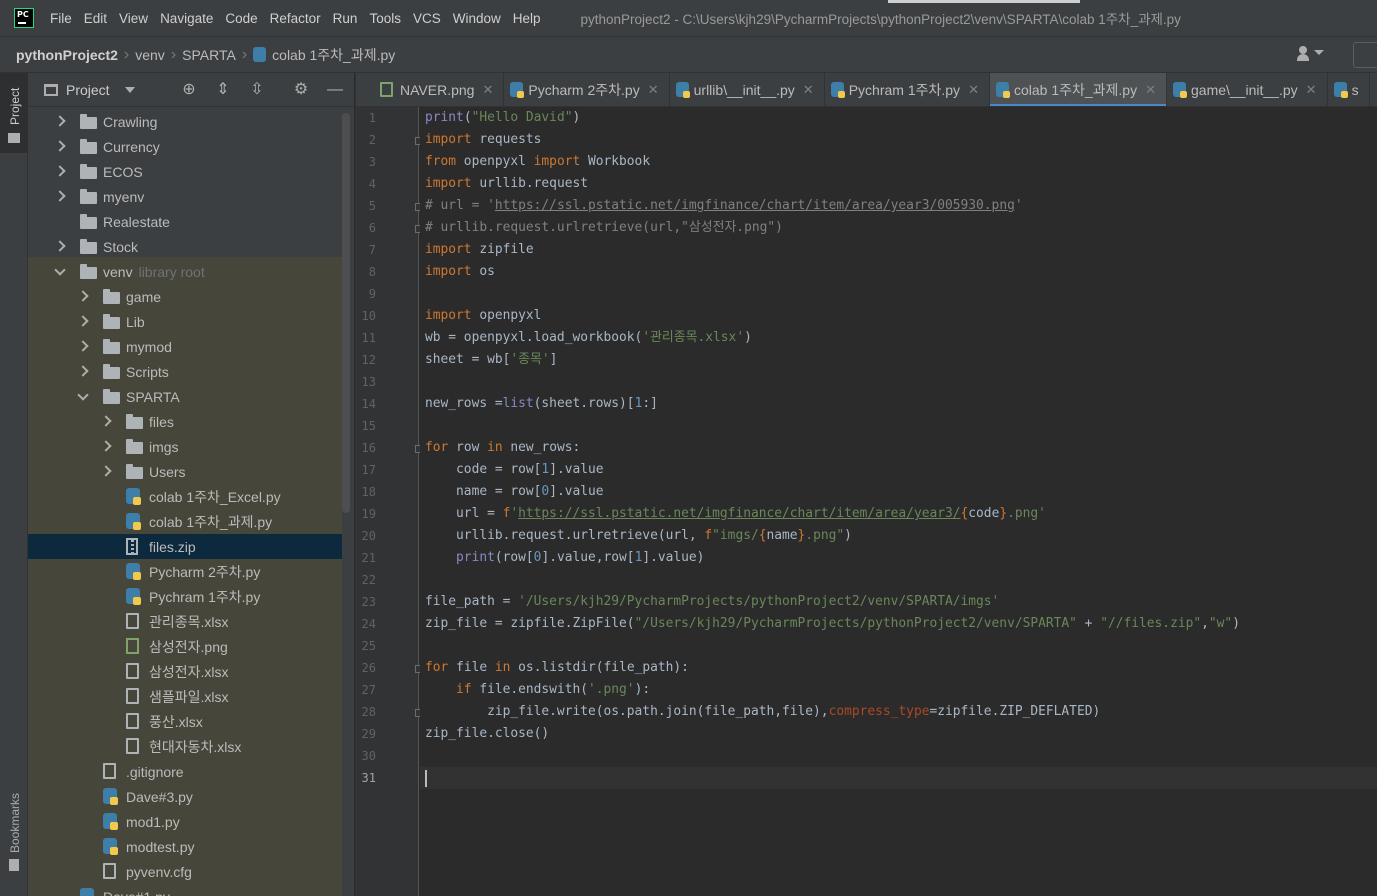 This screenshot has width=1377, height=896. What do you see at coordinates (185, 596) in the screenshot?
I see `tree-item: Pychram 1주차.py` at bounding box center [185, 596].